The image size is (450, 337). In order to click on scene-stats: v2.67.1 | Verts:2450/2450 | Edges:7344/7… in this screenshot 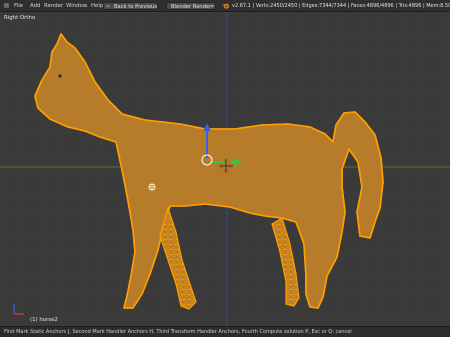, I will do `click(341, 6)`.